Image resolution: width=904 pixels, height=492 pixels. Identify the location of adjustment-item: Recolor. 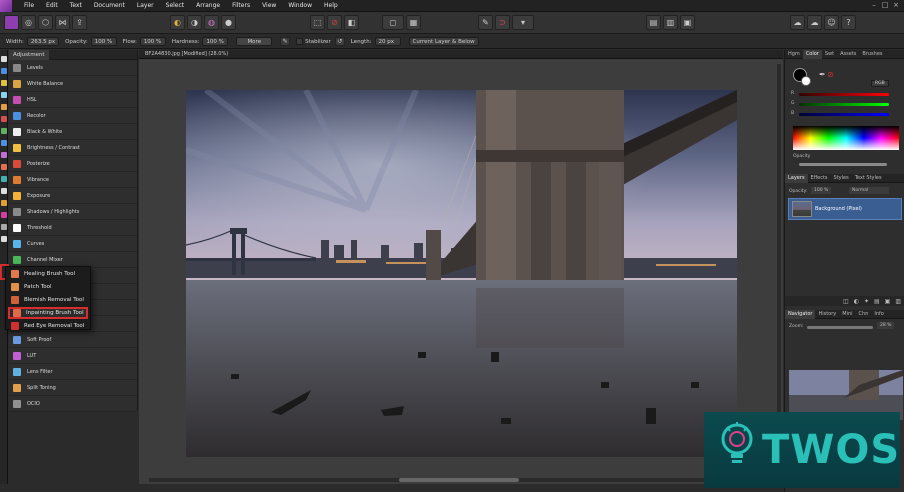
(73, 116).